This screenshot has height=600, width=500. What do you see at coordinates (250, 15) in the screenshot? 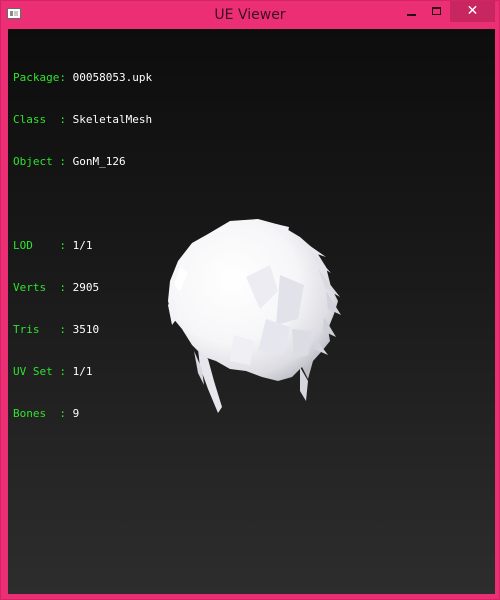
I see `title-bar: UE Viewer ✕` at bounding box center [250, 15].